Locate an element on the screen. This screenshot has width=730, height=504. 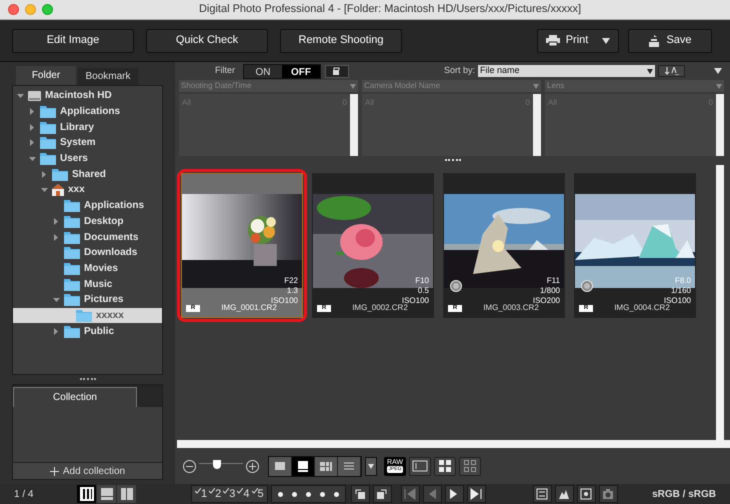
sort-dropdown: File name is located at coordinates (567, 71).